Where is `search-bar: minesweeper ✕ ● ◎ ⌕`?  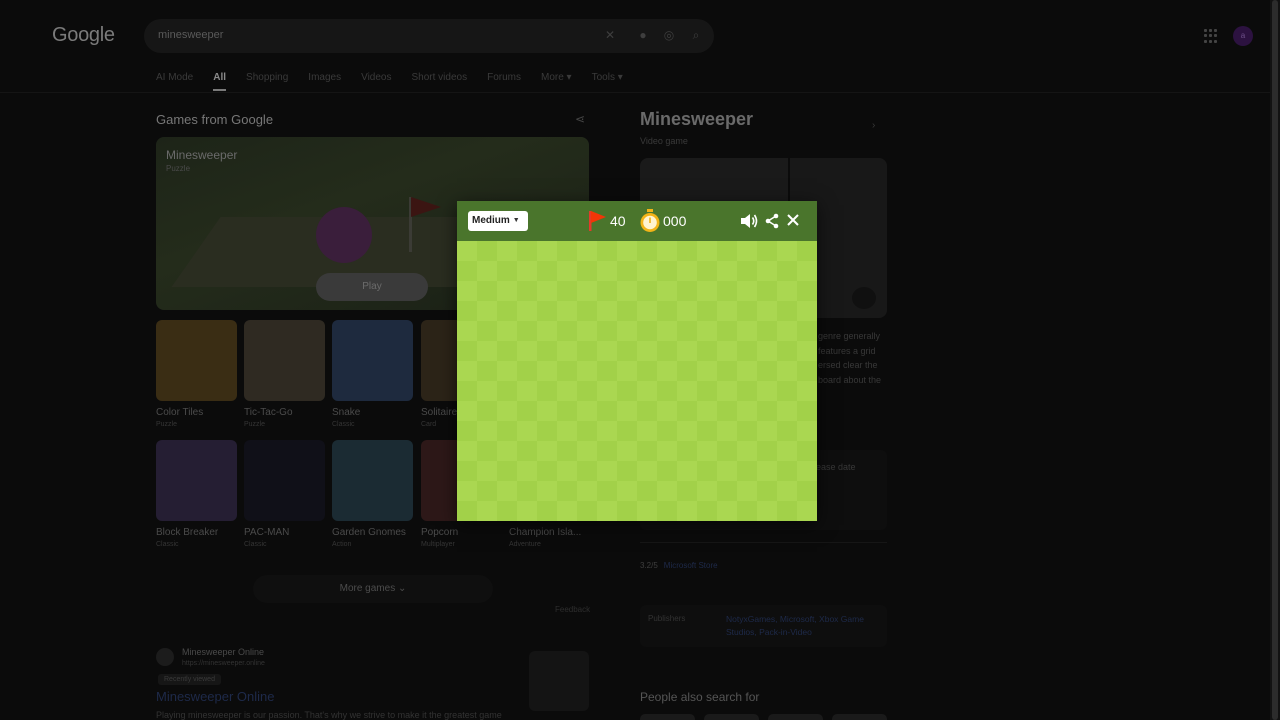
search-bar: minesweeper ✕ ● ◎ ⌕ is located at coordinates (429, 36).